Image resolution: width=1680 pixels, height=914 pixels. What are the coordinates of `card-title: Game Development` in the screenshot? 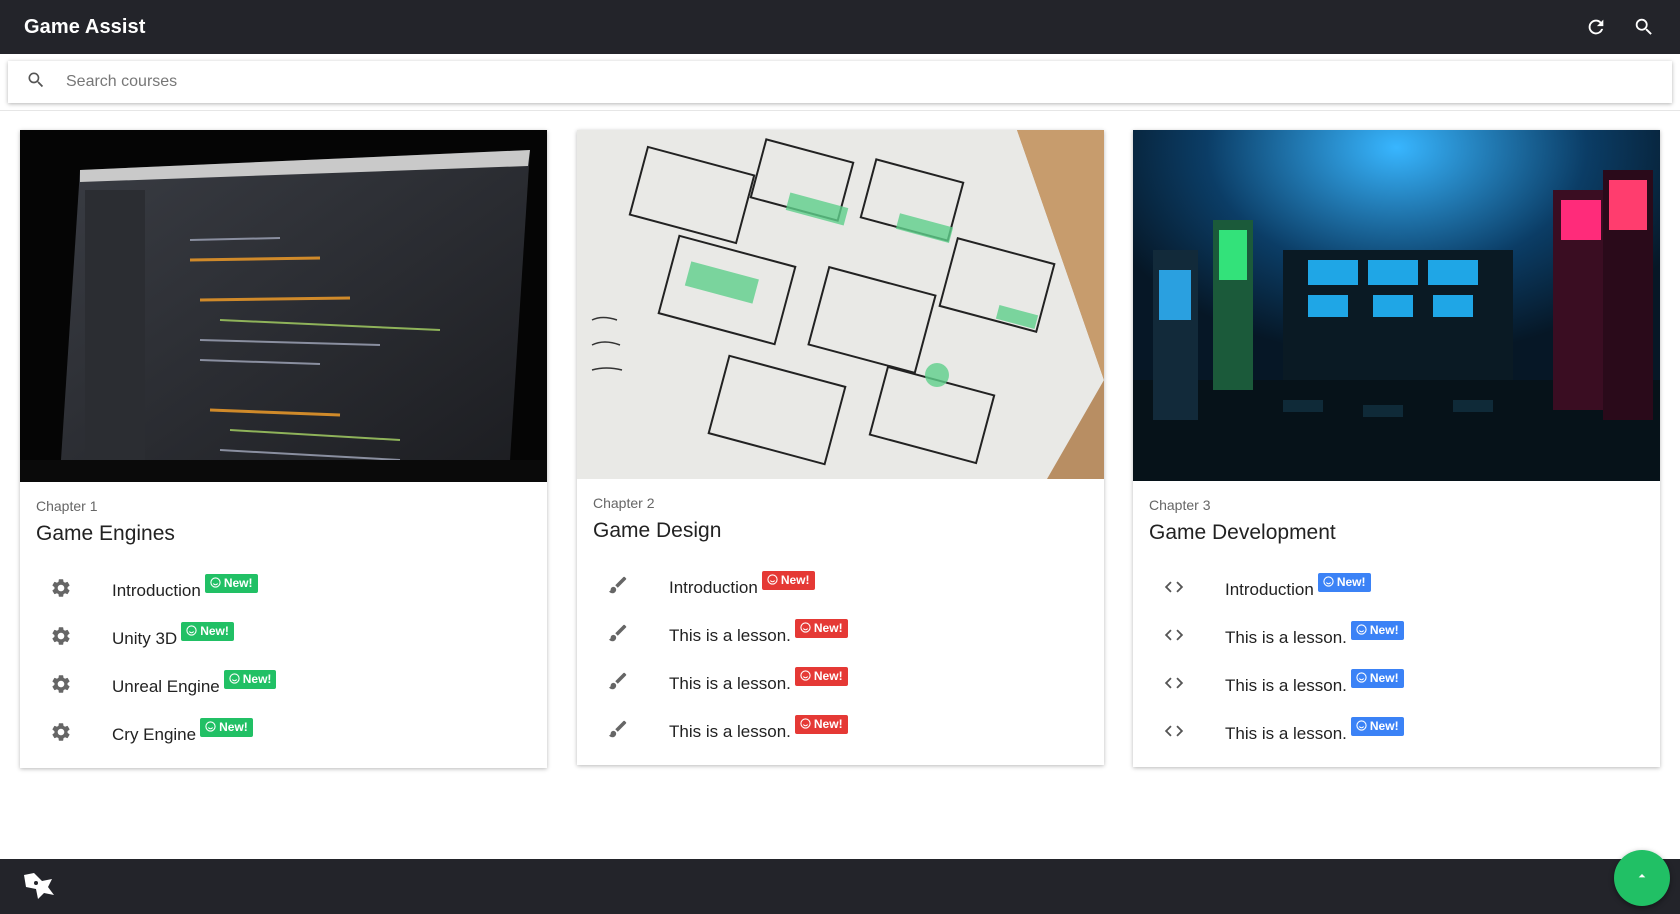 It's located at (1242, 532).